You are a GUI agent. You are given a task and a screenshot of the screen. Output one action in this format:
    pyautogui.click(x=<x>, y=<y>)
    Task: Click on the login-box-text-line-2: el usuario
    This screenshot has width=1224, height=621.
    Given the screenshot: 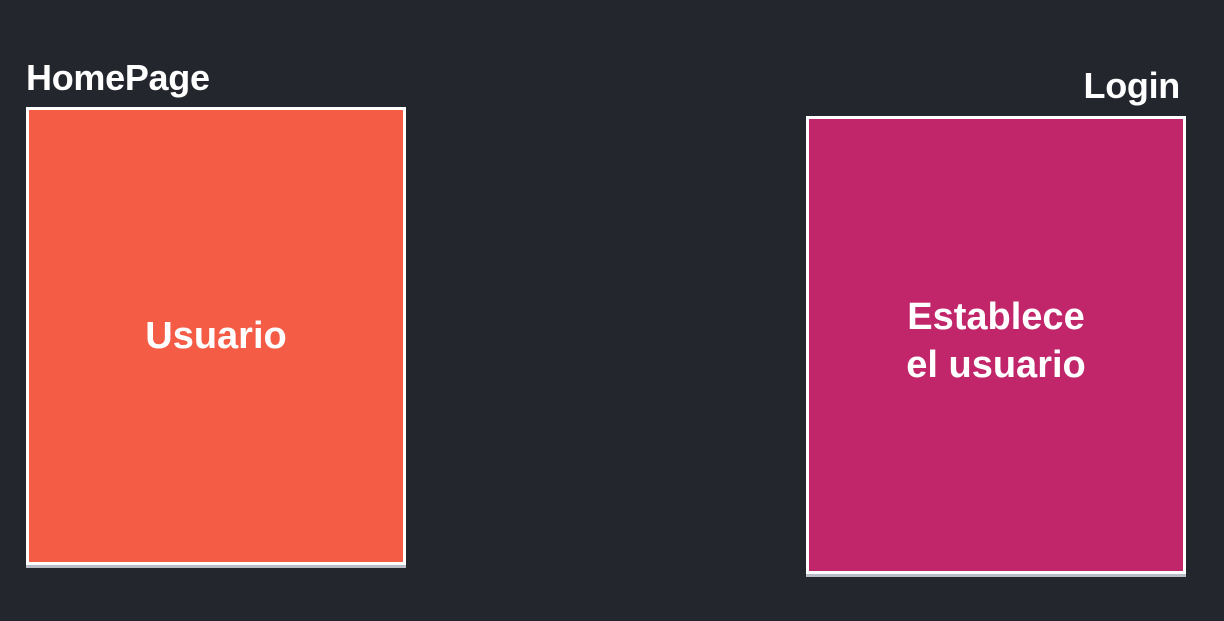 What is the action you would take?
    pyautogui.click(x=996, y=365)
    